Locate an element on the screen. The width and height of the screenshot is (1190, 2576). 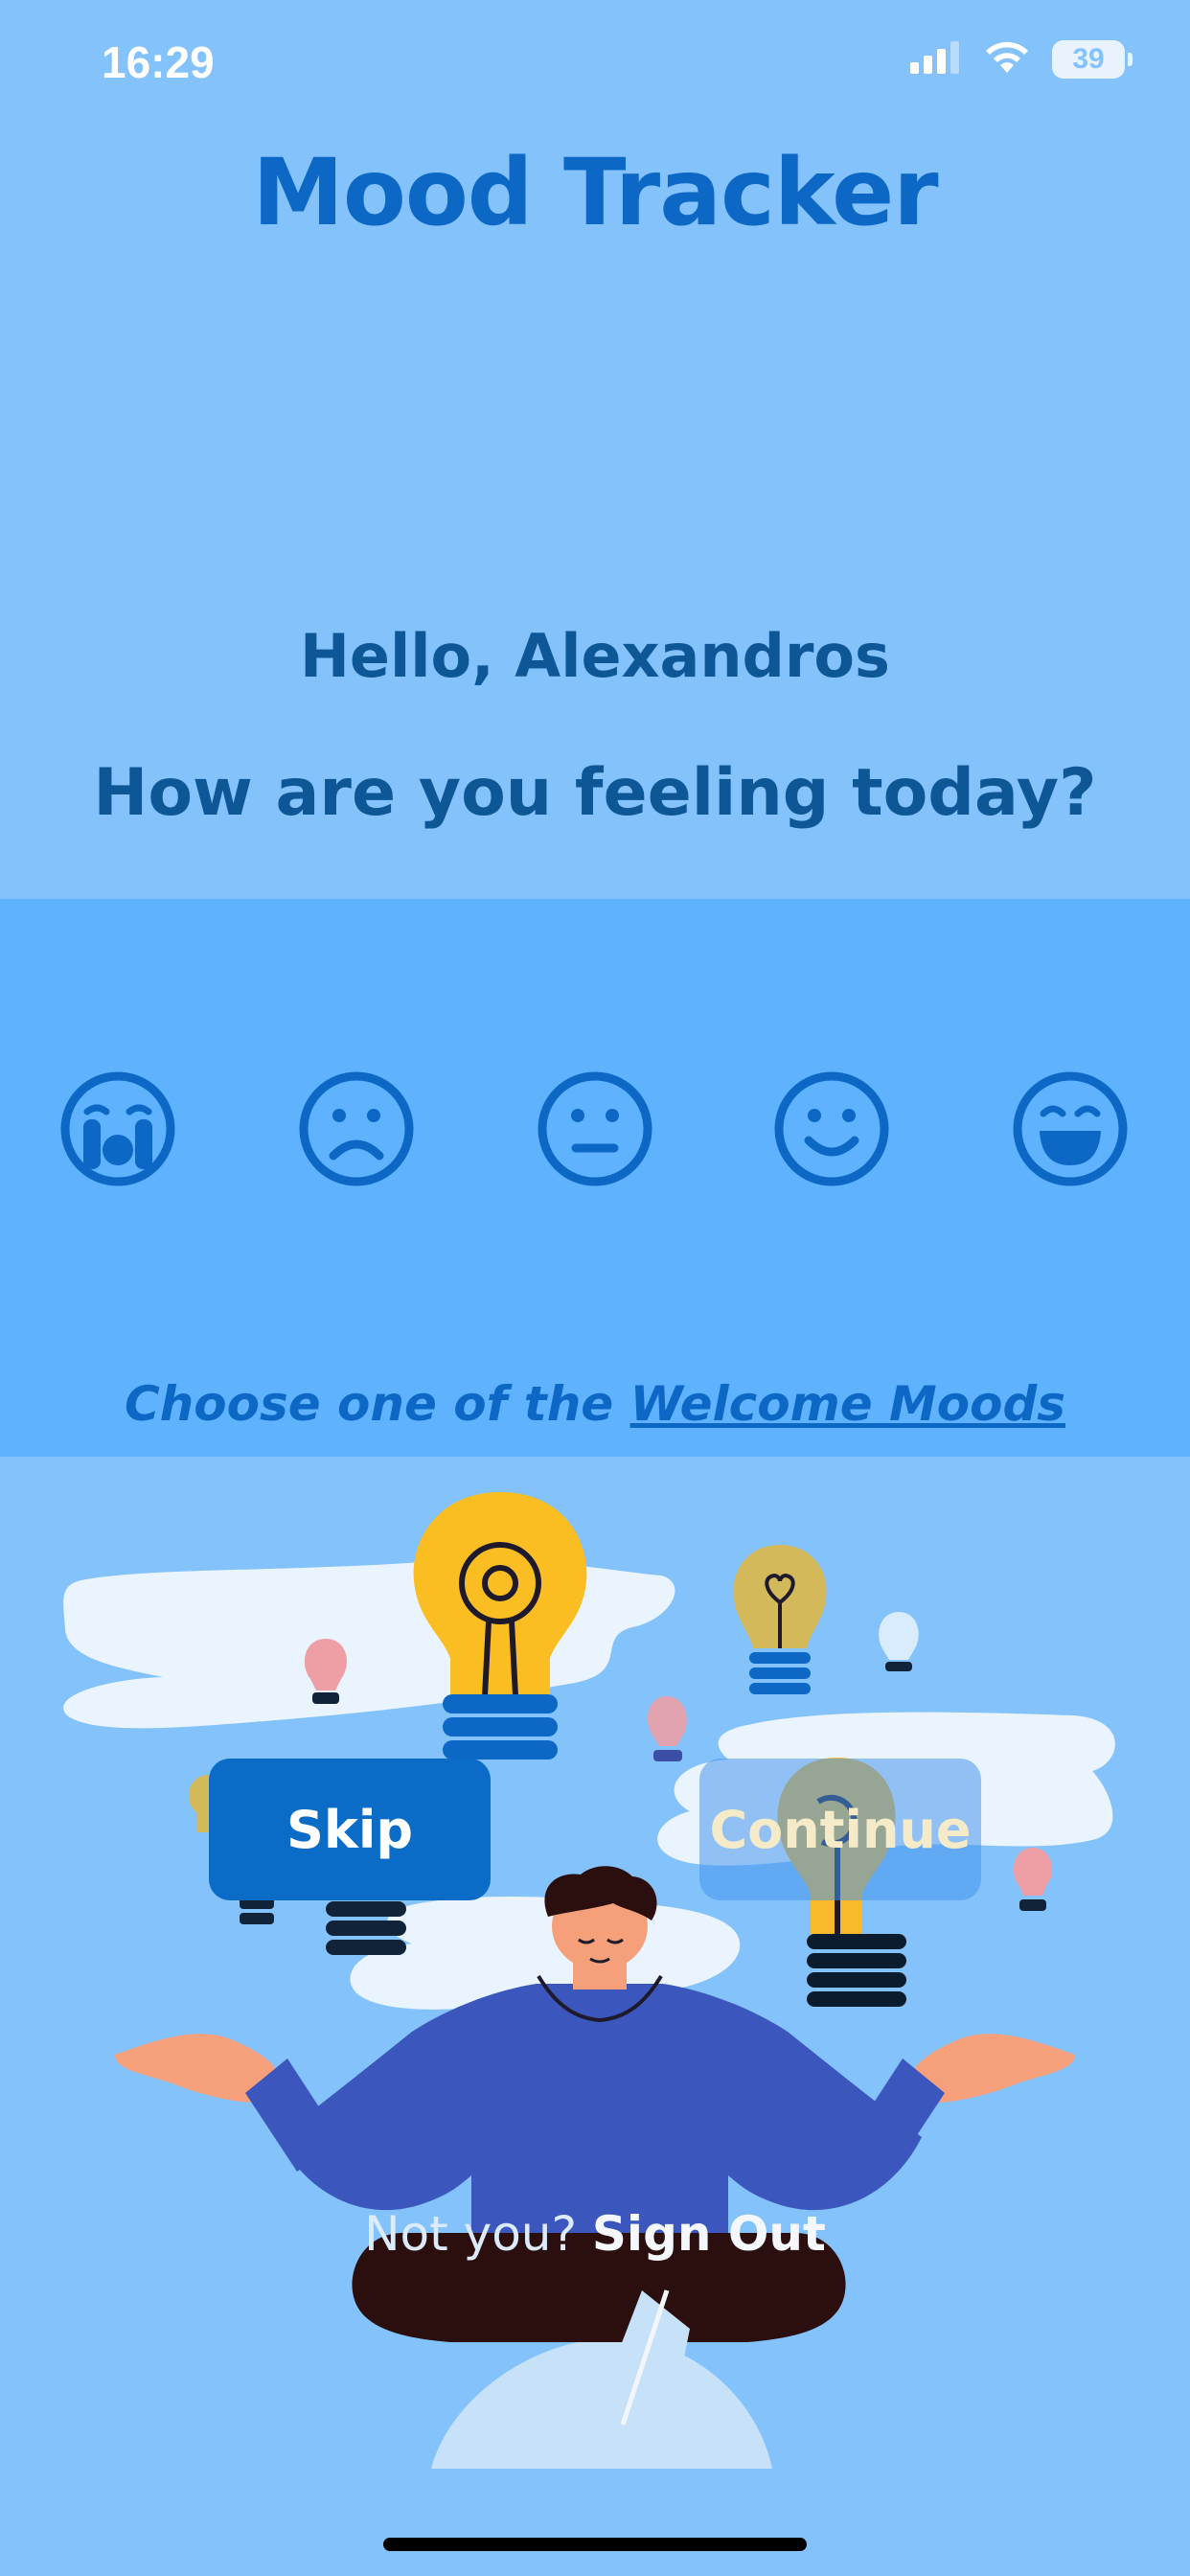
neutral-face-icon is located at coordinates (595, 1128).